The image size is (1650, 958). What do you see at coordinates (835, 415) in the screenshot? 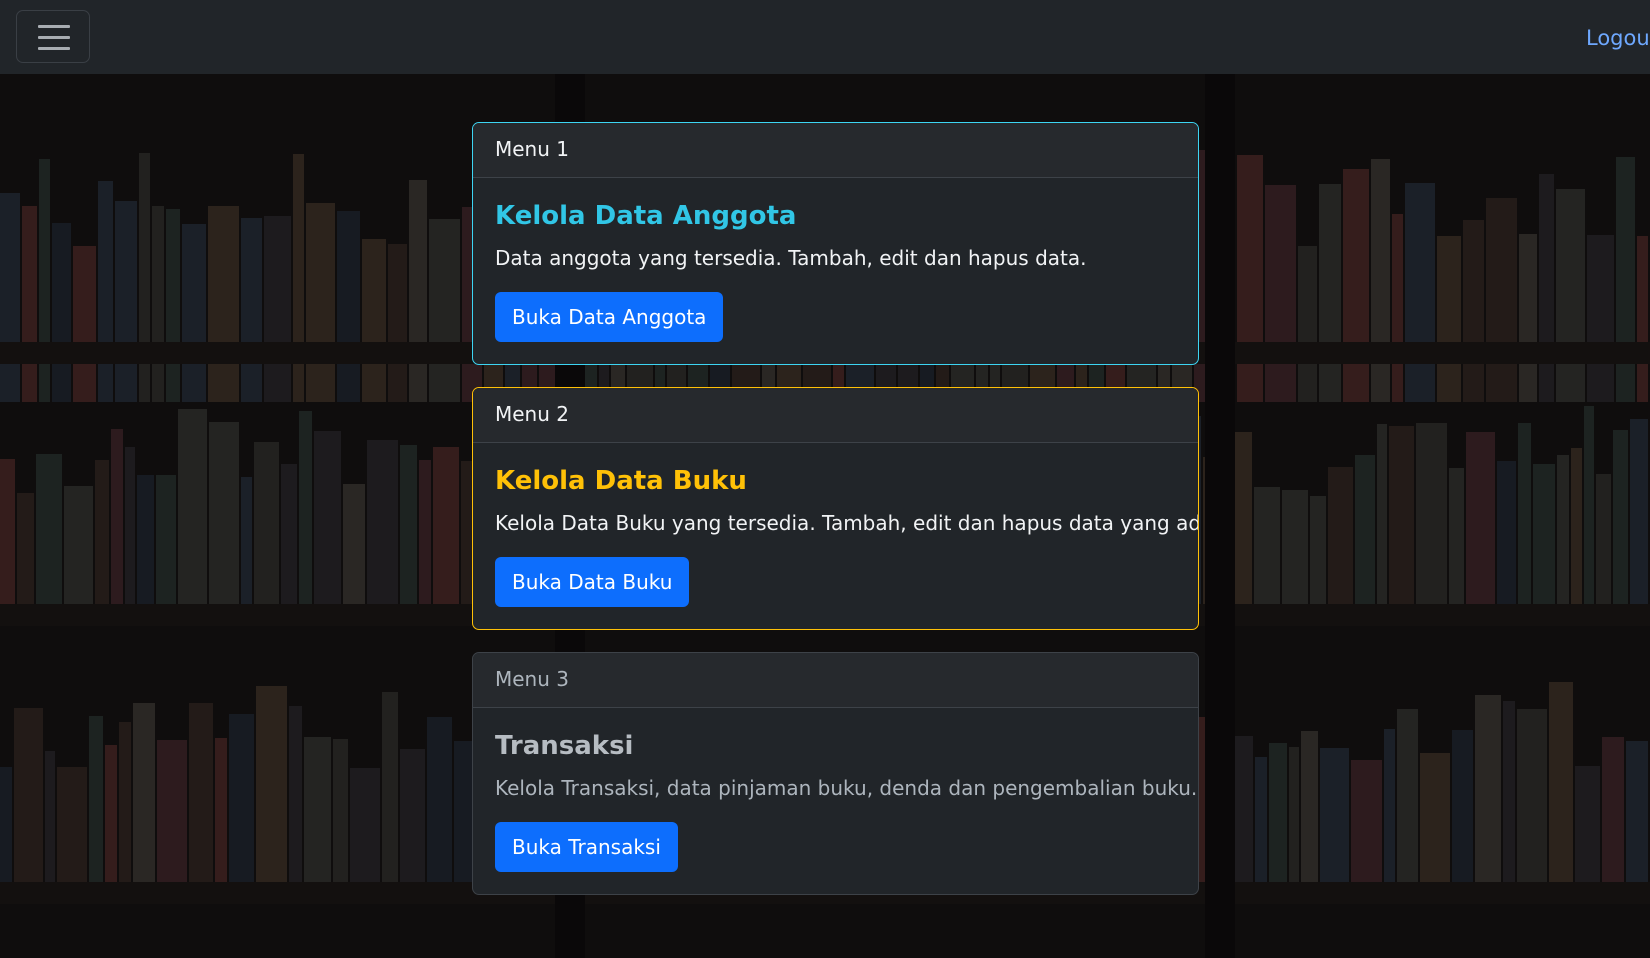
I see `card-header: Menu 2` at bounding box center [835, 415].